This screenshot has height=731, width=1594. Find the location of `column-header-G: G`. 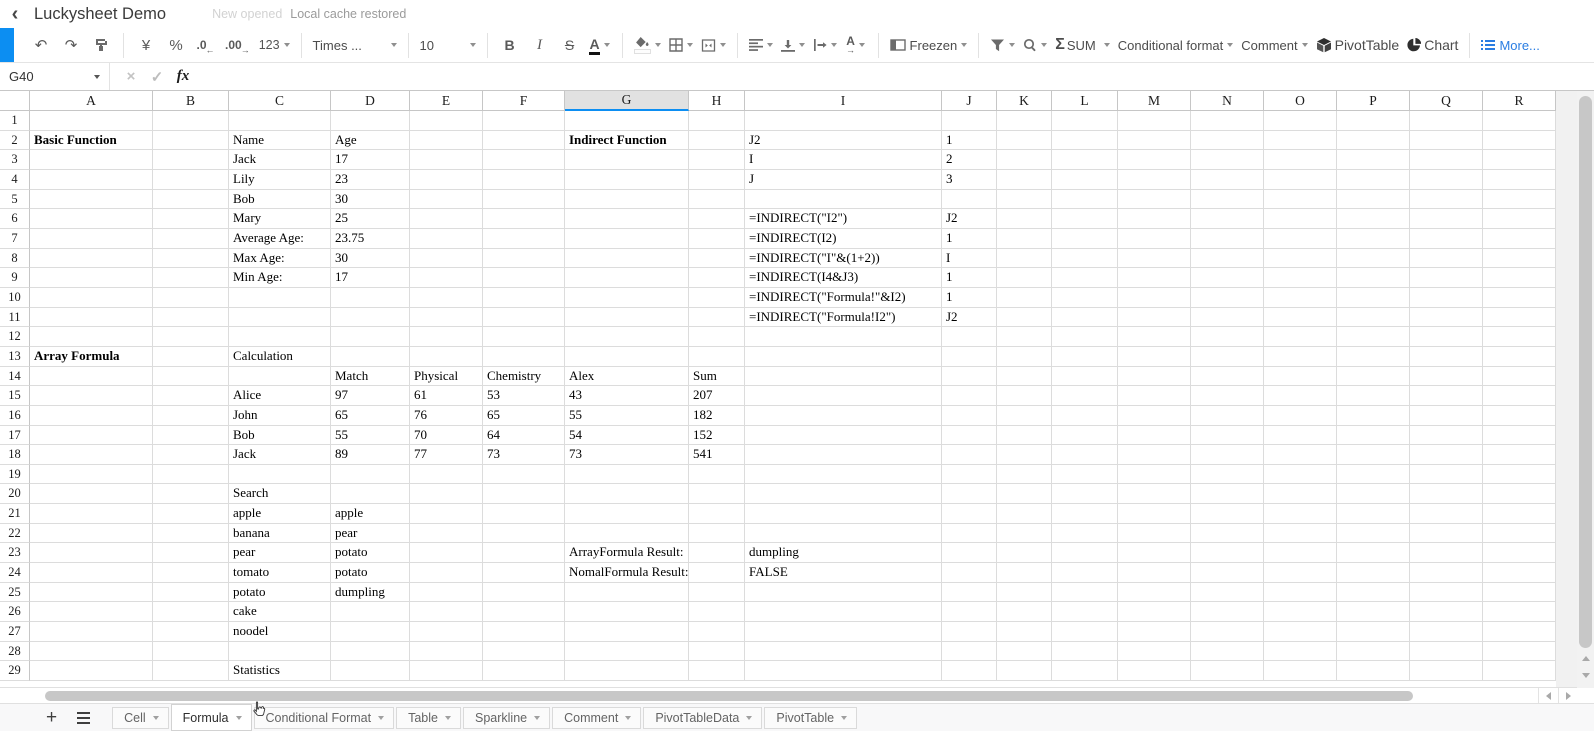

column-header-G: G is located at coordinates (627, 101).